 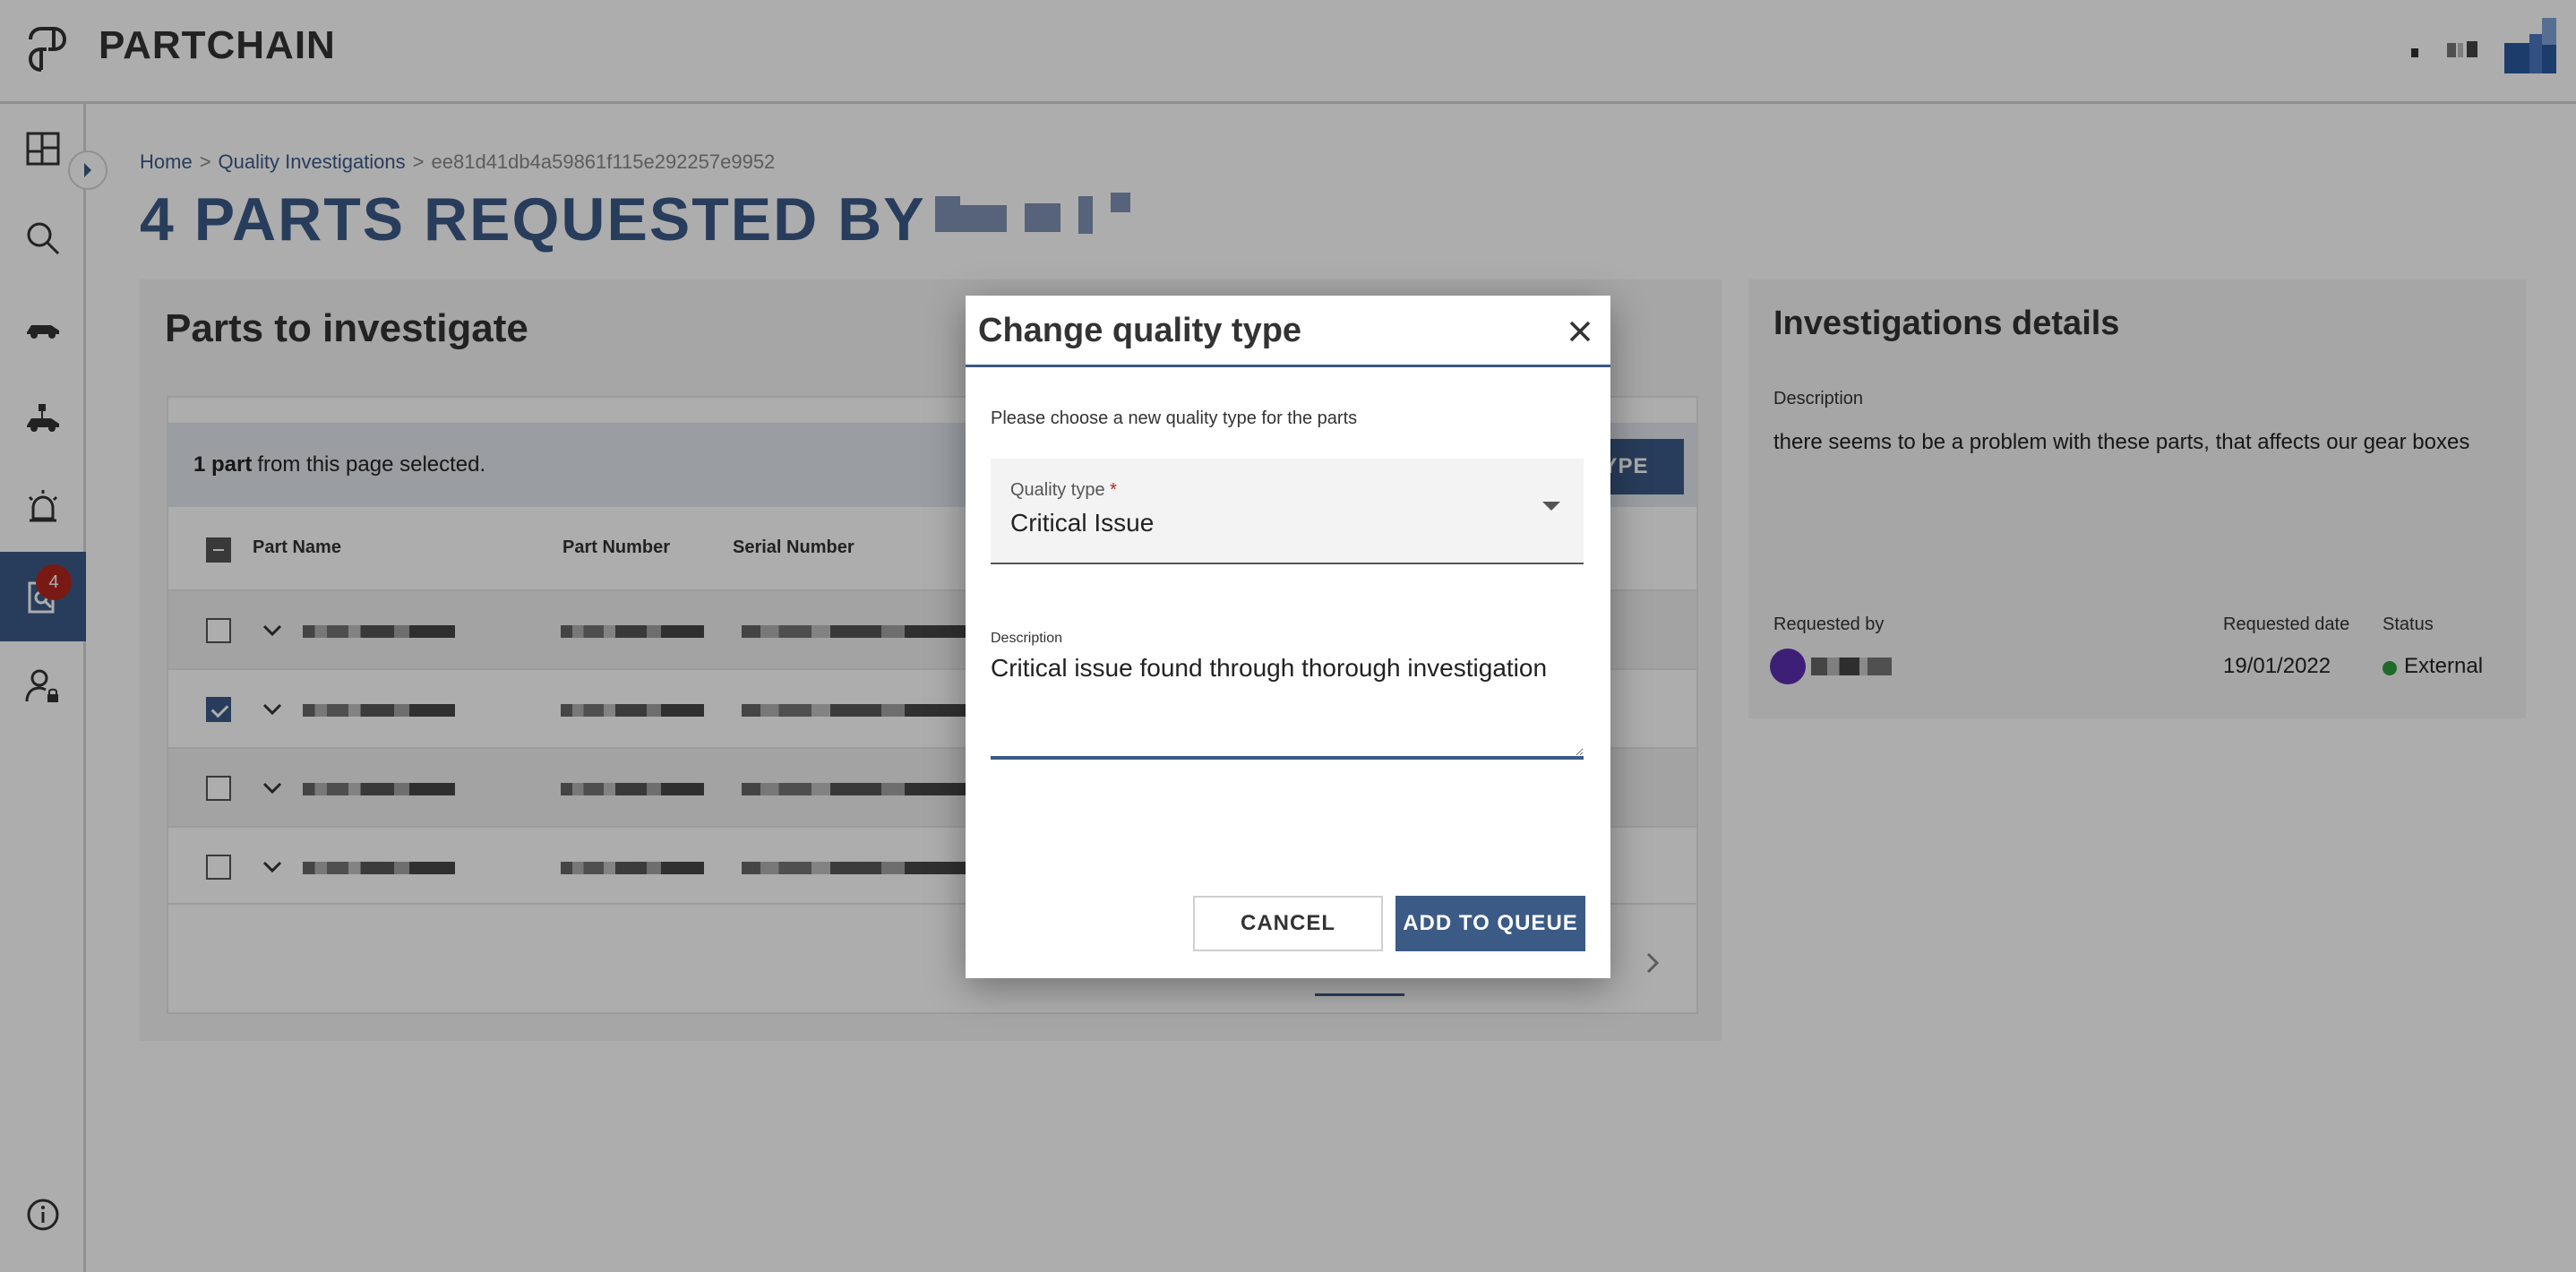 I want to click on quality-type-select: Quality type * Critical Issue, so click(x=1287, y=512).